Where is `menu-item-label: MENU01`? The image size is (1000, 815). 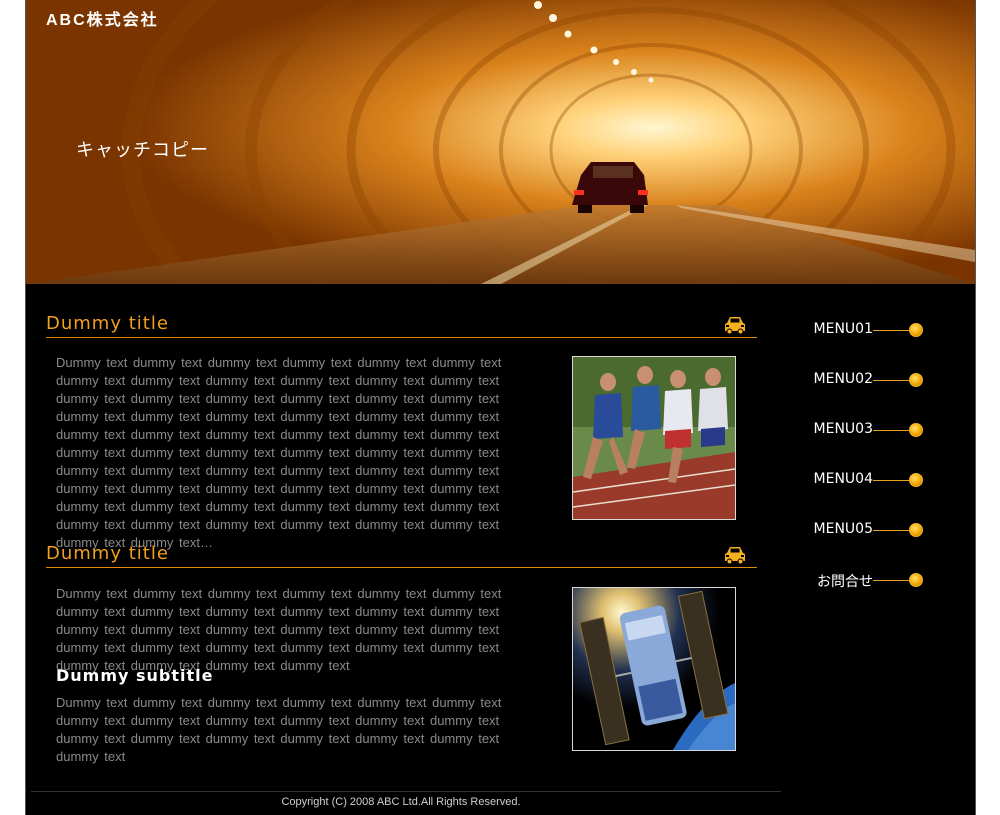 menu-item-label: MENU01 is located at coordinates (843, 329).